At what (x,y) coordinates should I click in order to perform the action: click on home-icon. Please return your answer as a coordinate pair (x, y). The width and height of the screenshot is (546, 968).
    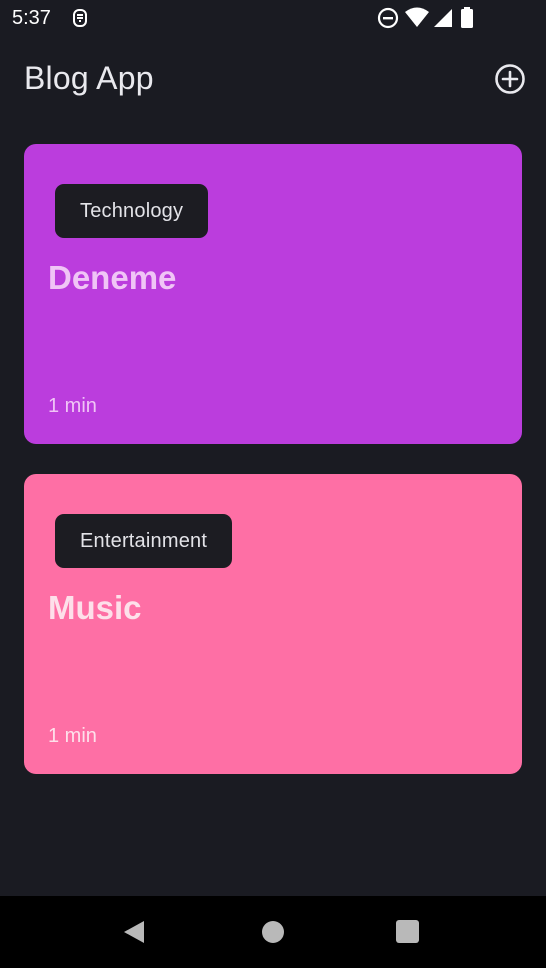
    Looking at the image, I should click on (273, 932).